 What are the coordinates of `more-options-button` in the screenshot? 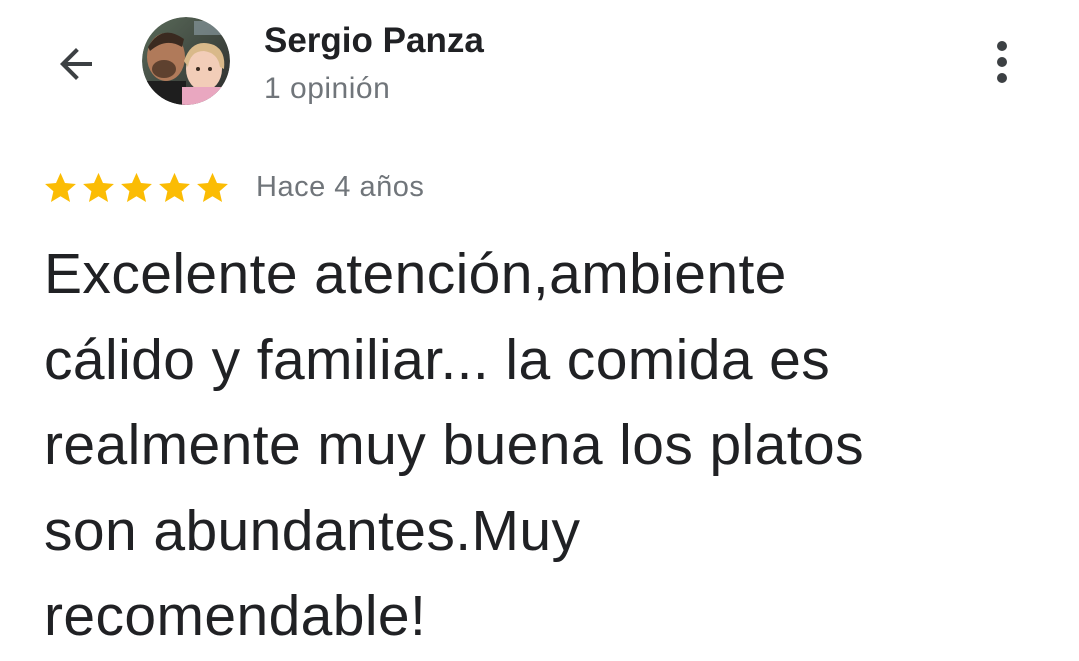 It's located at (1002, 62).